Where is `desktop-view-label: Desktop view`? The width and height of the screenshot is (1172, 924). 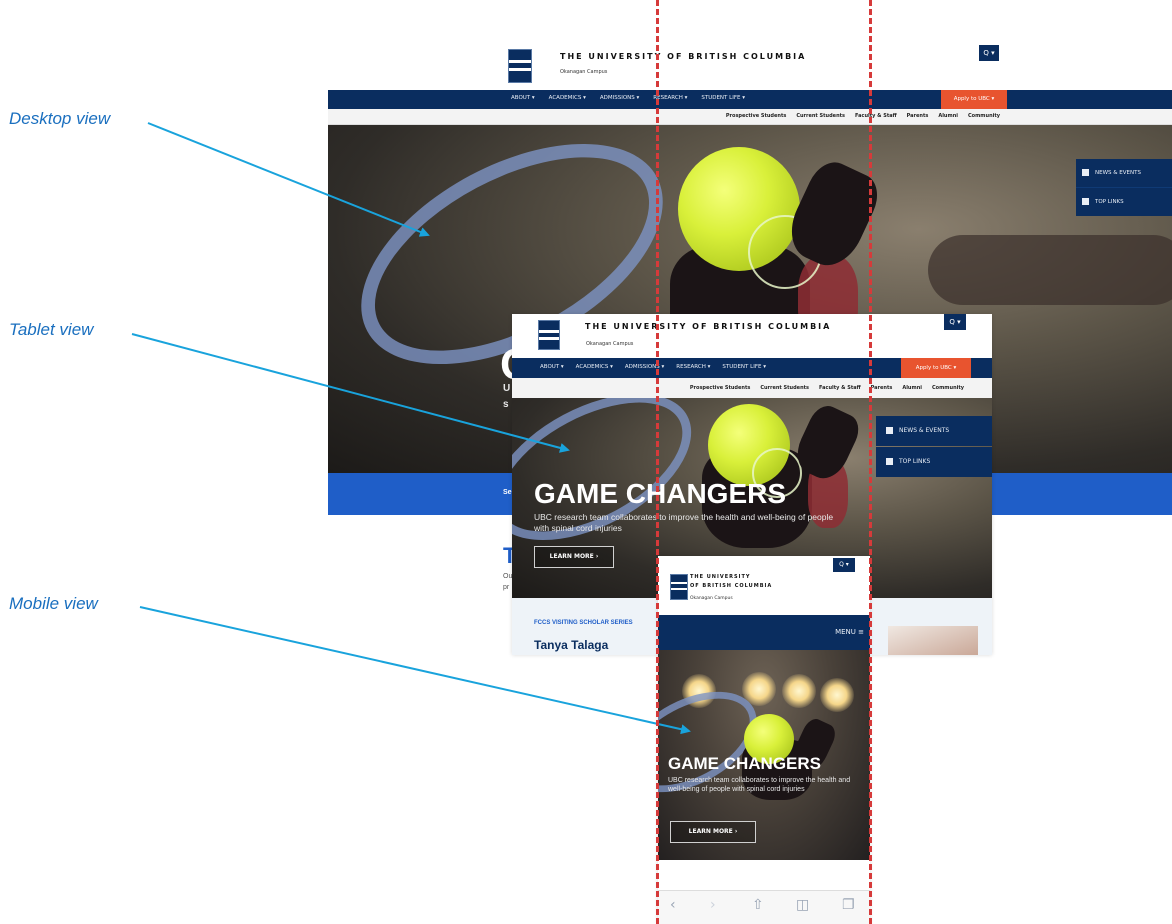
desktop-view-label: Desktop view is located at coordinates (60, 118).